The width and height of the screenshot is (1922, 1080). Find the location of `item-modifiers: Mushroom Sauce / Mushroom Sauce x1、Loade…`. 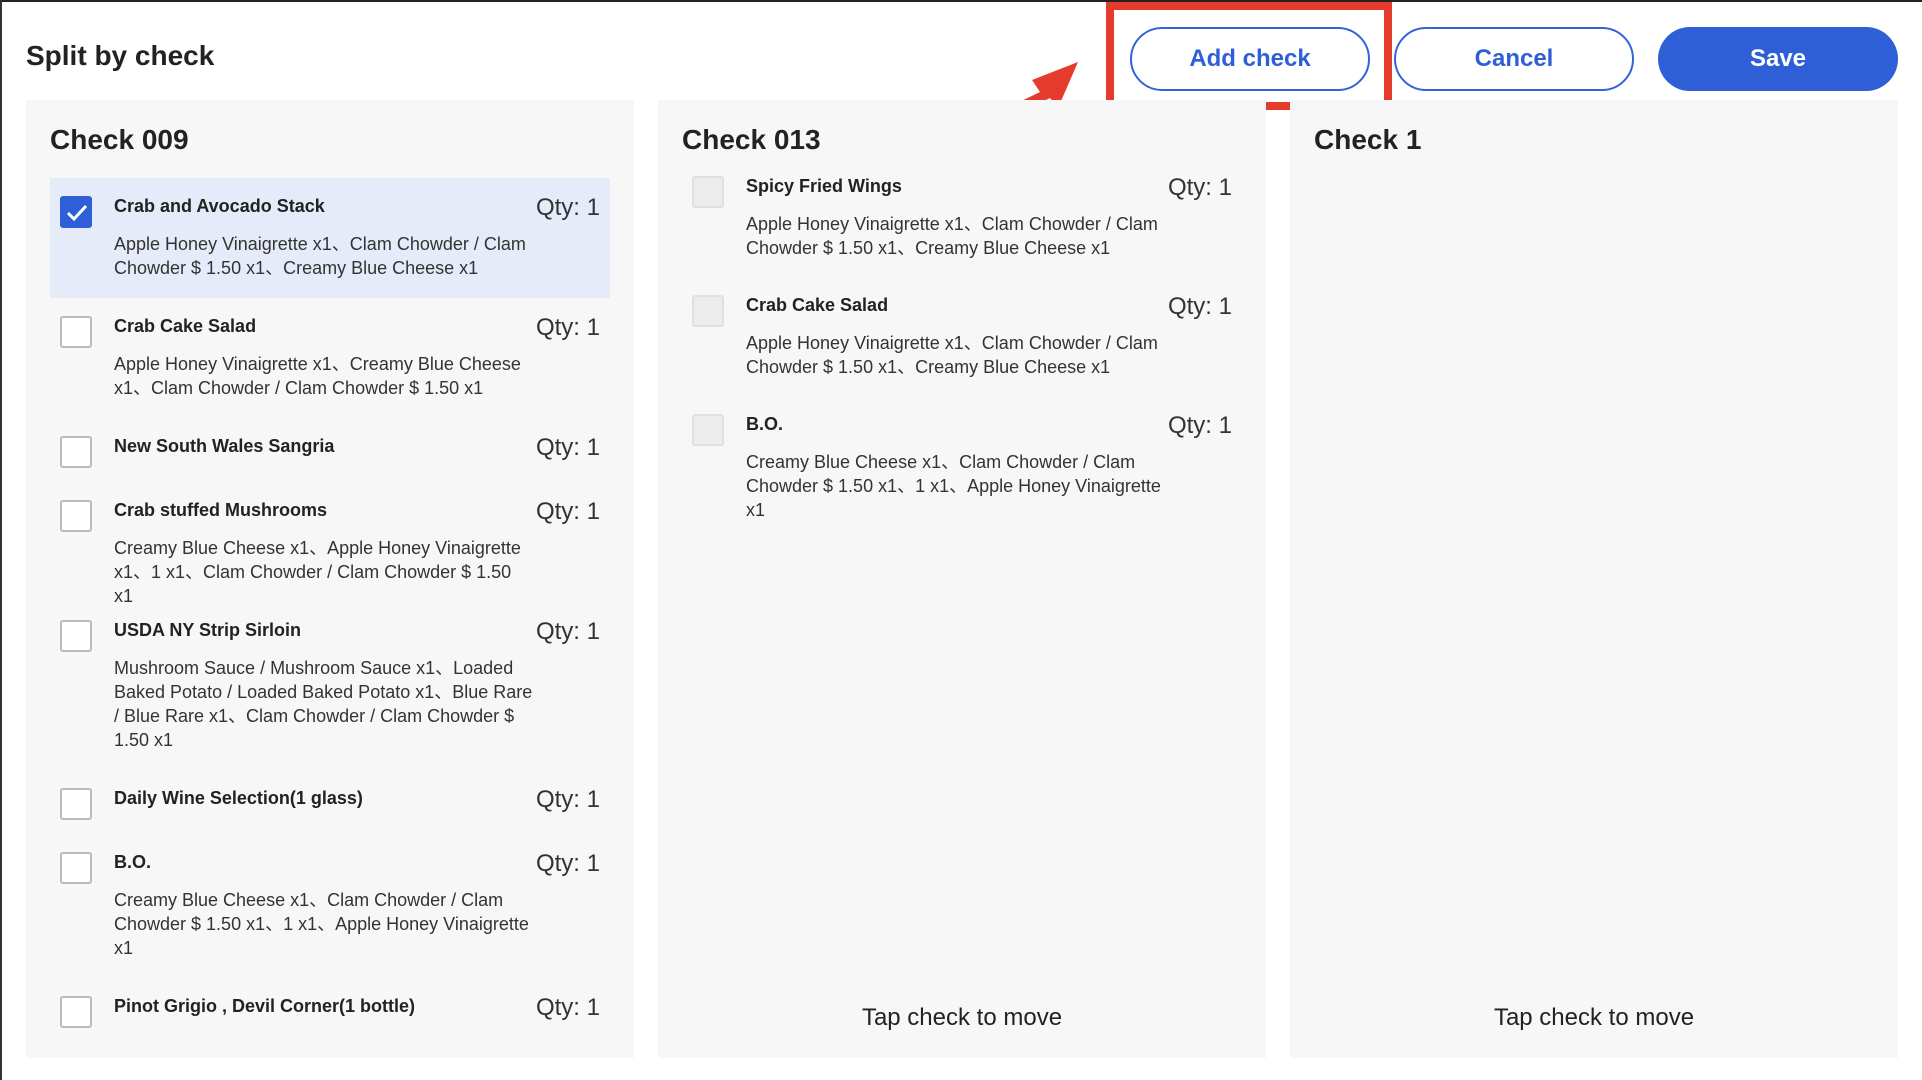

item-modifiers: Mushroom Sauce / Mushroom Sauce x1、Loade… is located at coordinates (323, 704).